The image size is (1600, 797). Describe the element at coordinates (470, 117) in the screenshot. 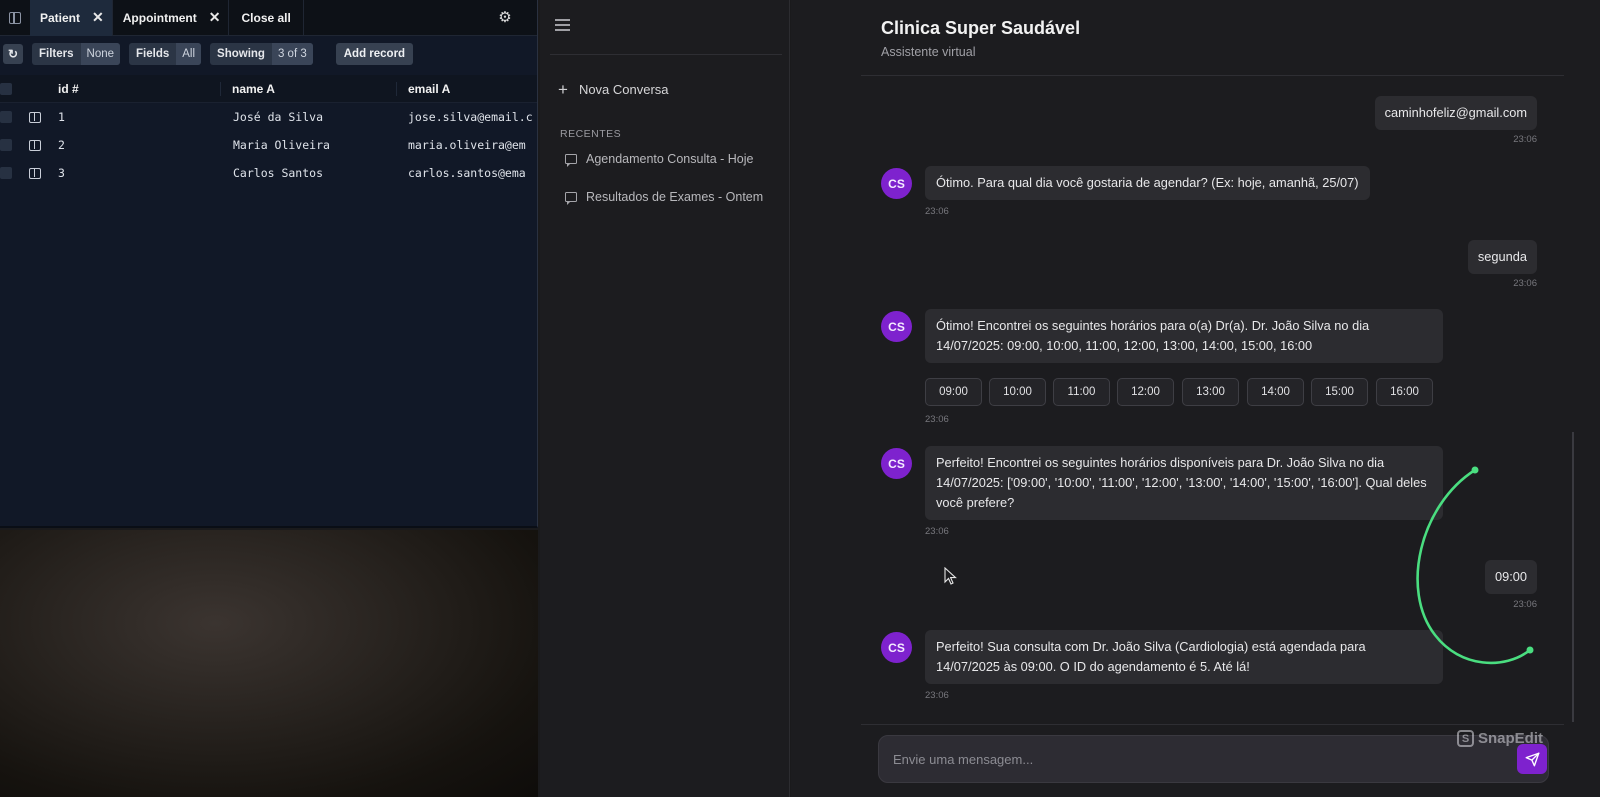

I see `cell-email: jose.silva@email.c` at that location.